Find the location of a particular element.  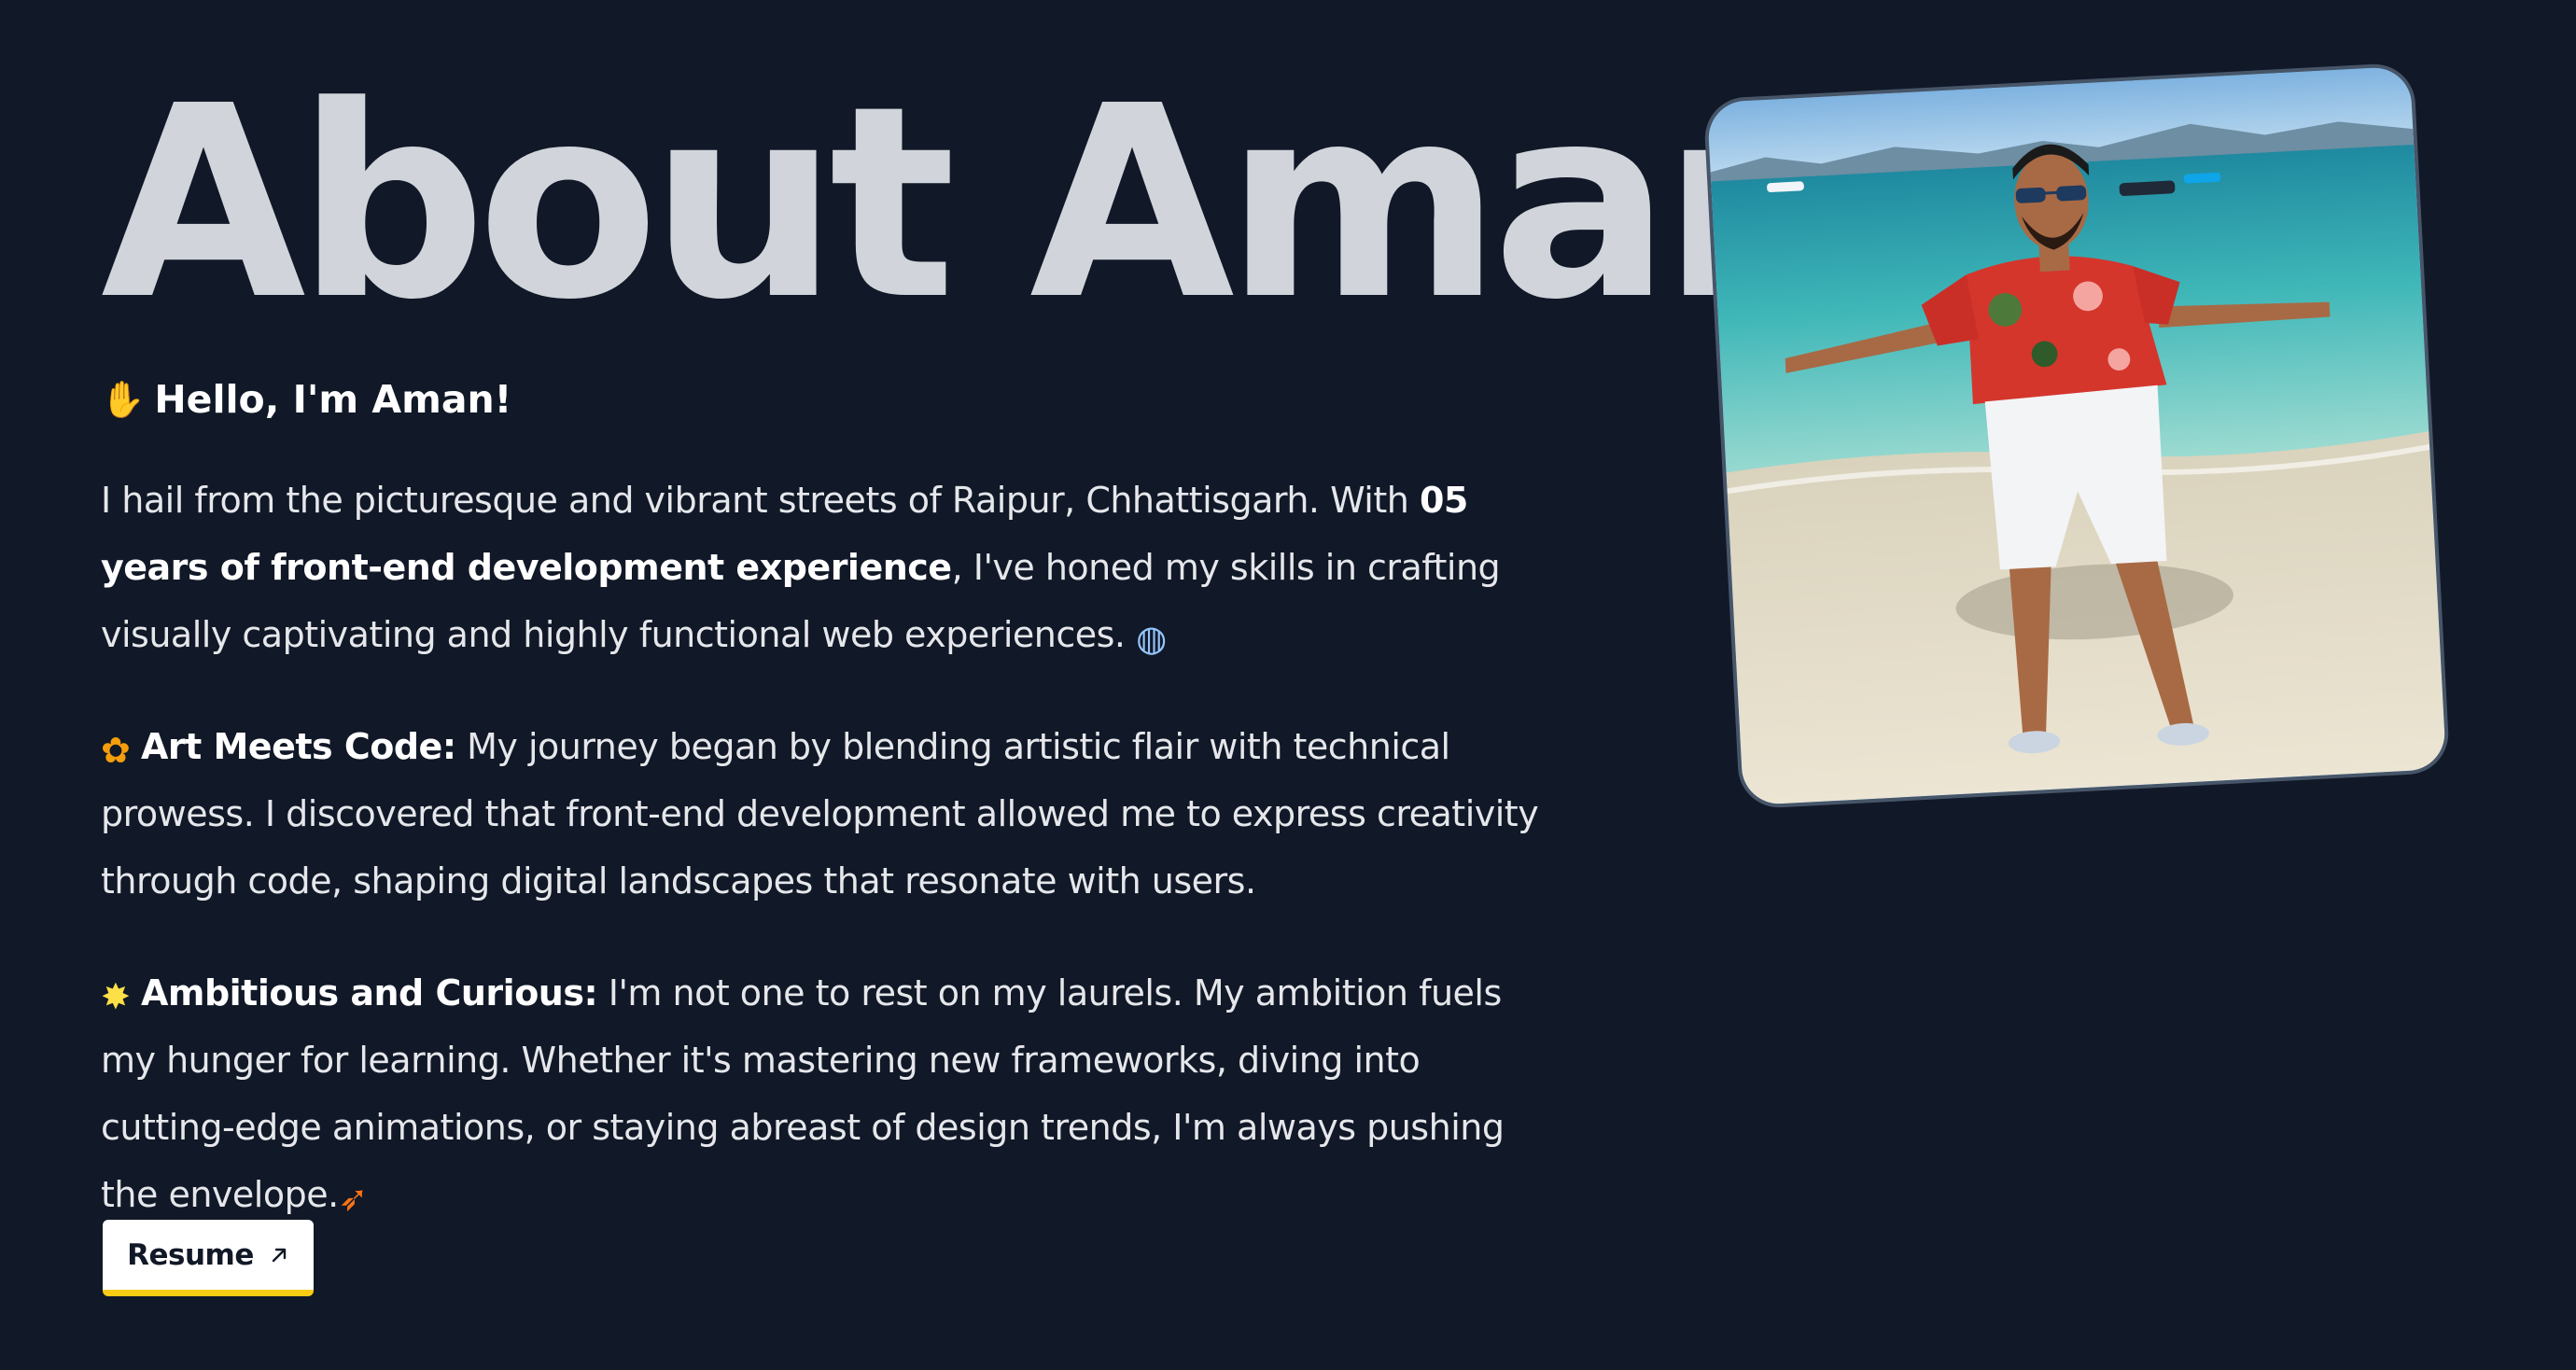

palette-emoji-icon: ✿ is located at coordinates (116, 750).